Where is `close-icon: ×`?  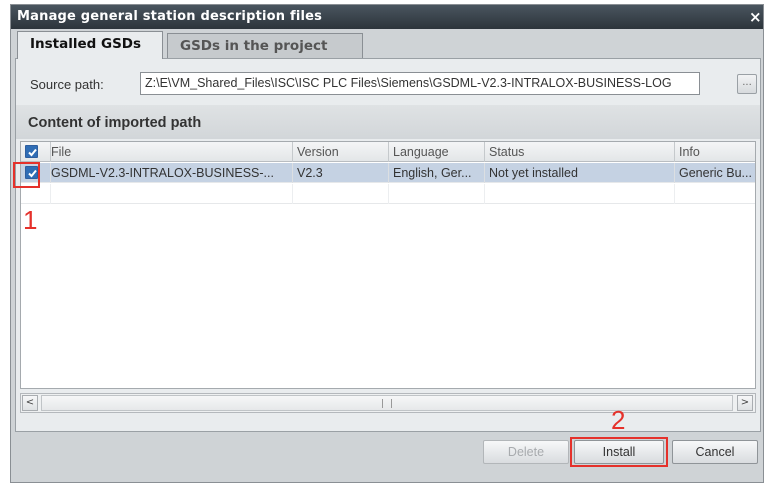 close-icon: × is located at coordinates (756, 17).